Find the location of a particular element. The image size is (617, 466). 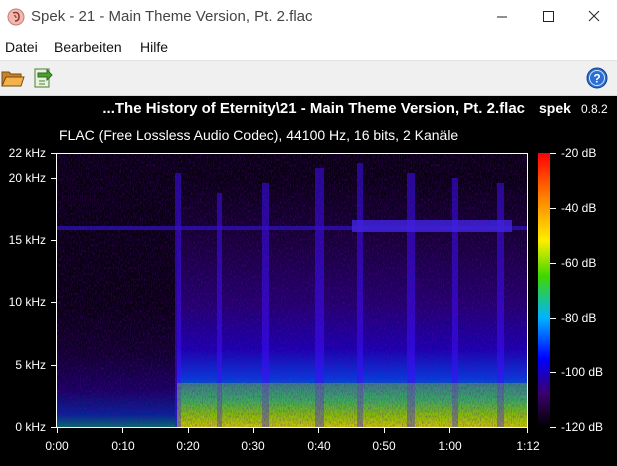

minimize-button is located at coordinates (502, 17).